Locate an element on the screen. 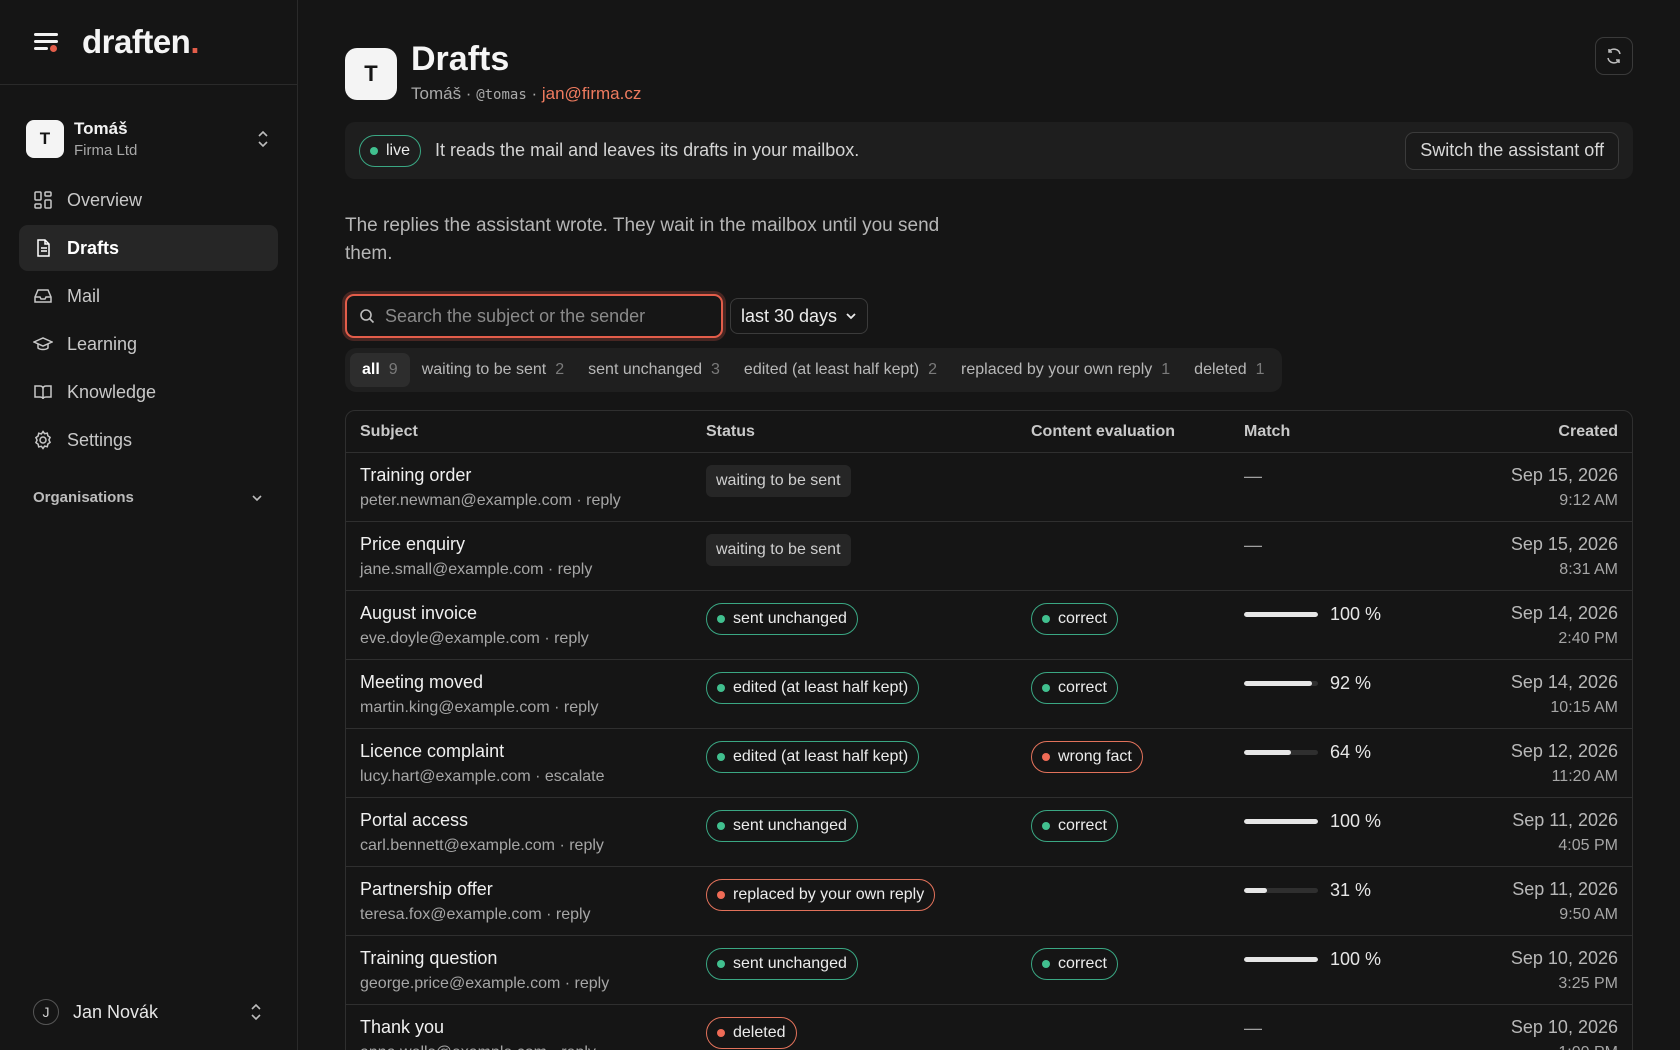  sidebar-item-settings: Settings is located at coordinates (148, 440).